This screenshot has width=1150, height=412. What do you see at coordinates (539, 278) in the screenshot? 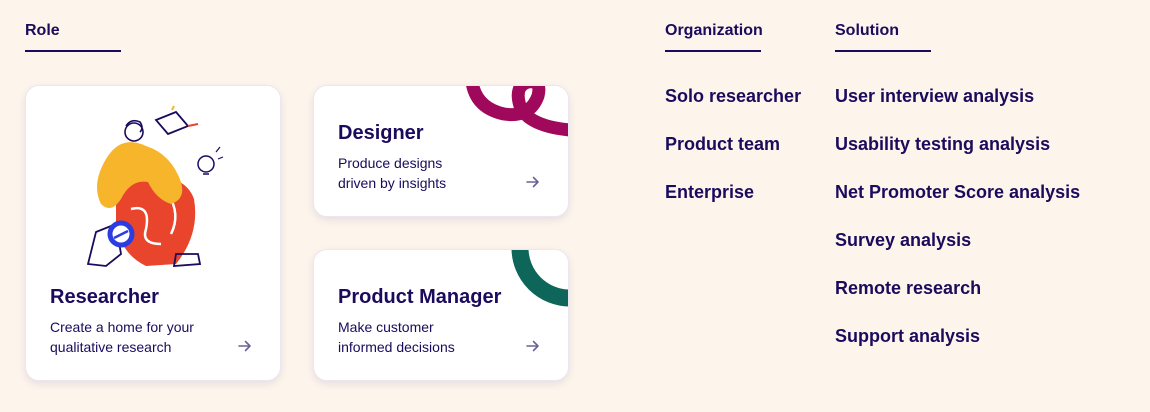
I see `product-manager-arc-decoration` at bounding box center [539, 278].